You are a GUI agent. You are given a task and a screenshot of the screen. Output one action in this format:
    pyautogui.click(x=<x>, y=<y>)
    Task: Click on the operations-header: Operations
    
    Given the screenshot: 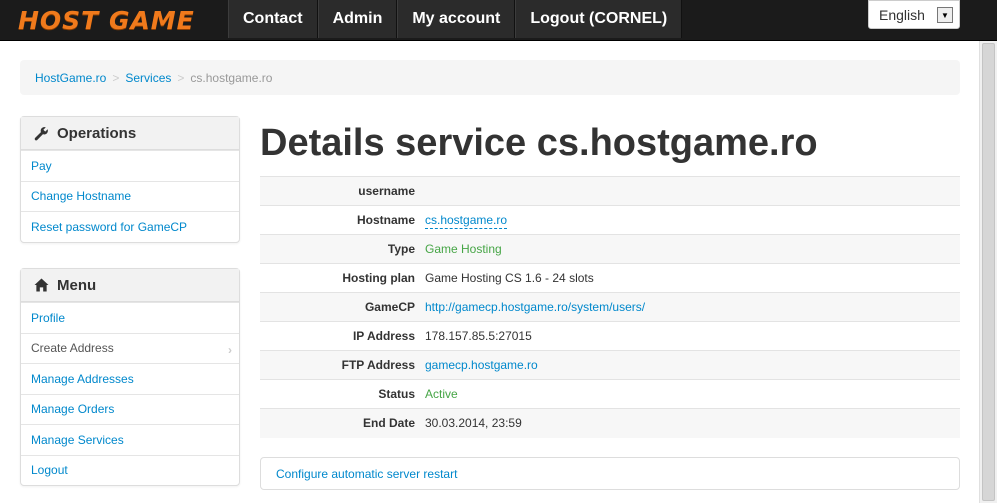 What is the action you would take?
    pyautogui.click(x=130, y=133)
    